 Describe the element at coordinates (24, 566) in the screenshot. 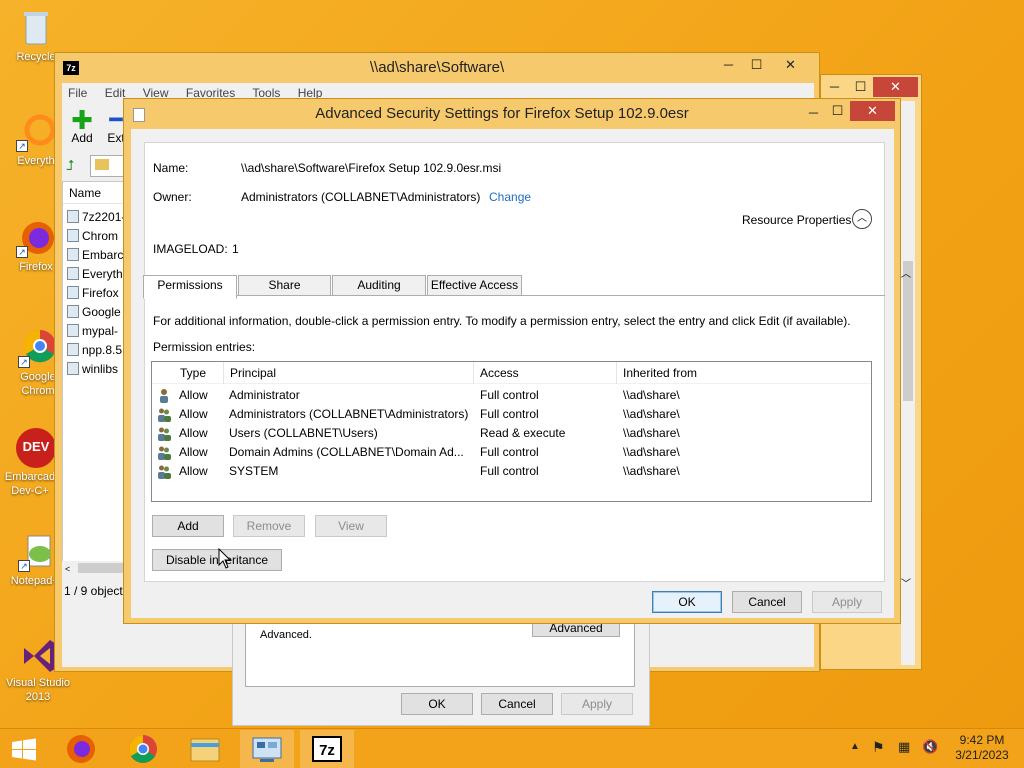

I see `shortcut-arrow-icon: ↗` at that location.